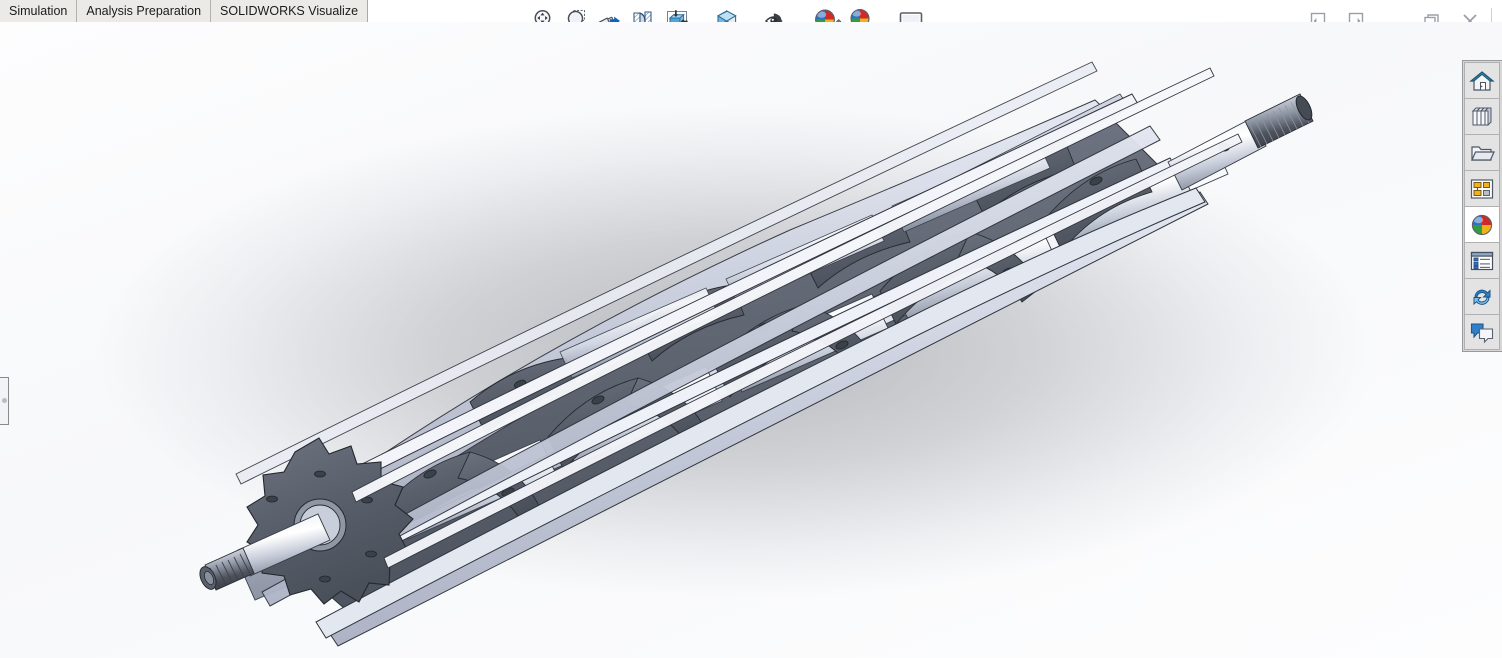 The width and height of the screenshot is (1502, 658). I want to click on folder-icon, so click(1483, 153).